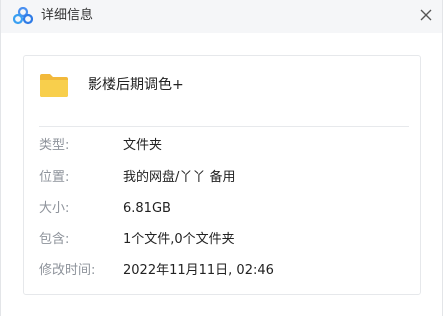  Describe the element at coordinates (198, 270) in the screenshot. I see `property-value: 2022年11月11日, 02:46` at that location.